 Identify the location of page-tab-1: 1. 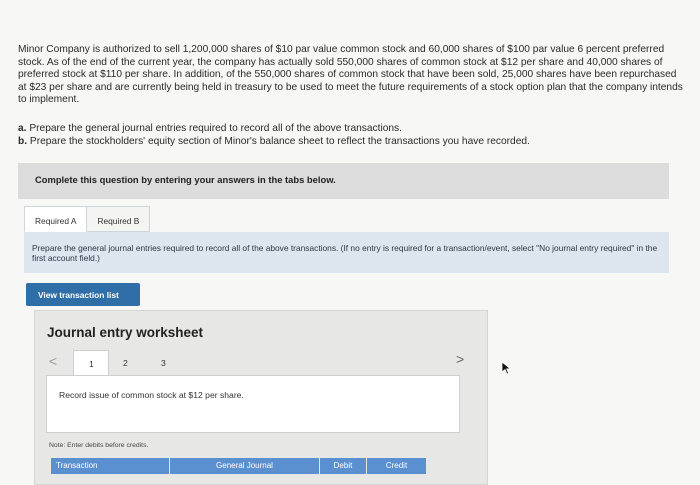
(91, 363).